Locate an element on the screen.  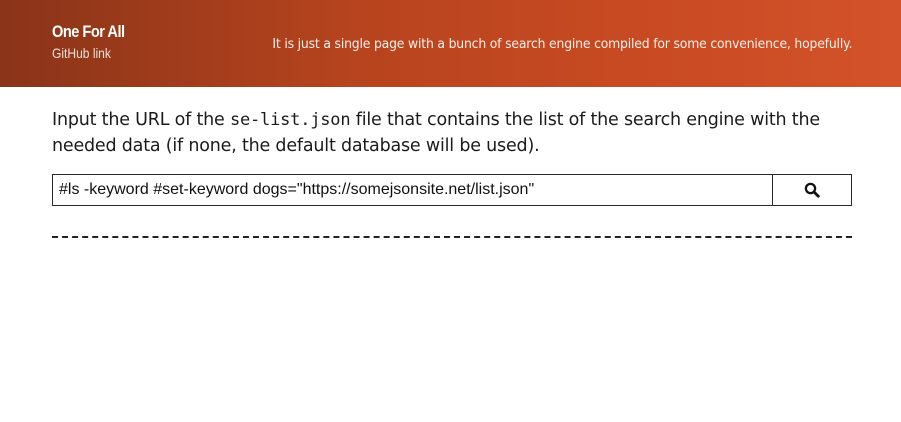
search-bar is located at coordinates (452, 190).